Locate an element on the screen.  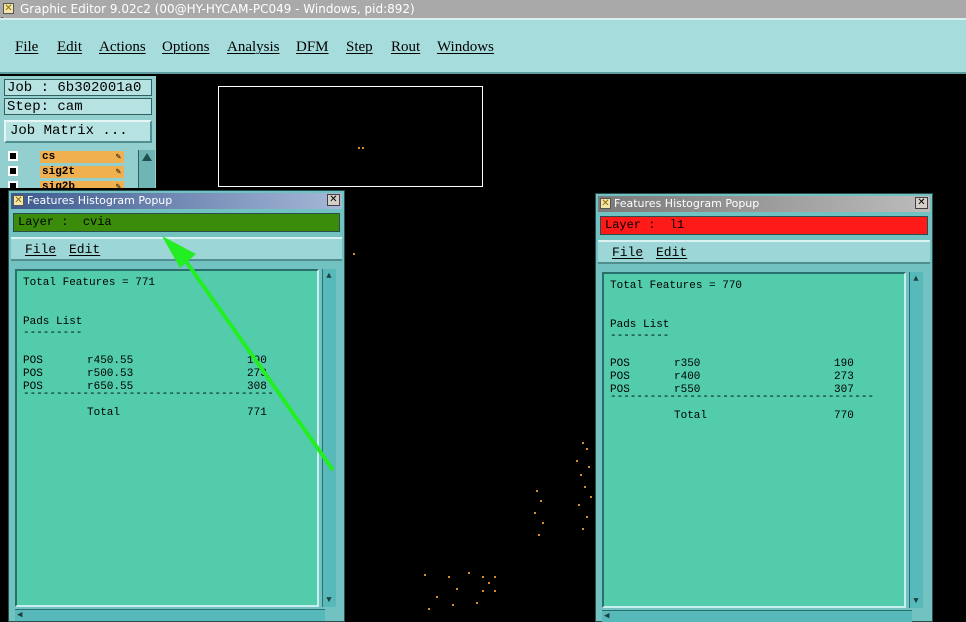
annotation-arrow is located at coordinates (248, 354).